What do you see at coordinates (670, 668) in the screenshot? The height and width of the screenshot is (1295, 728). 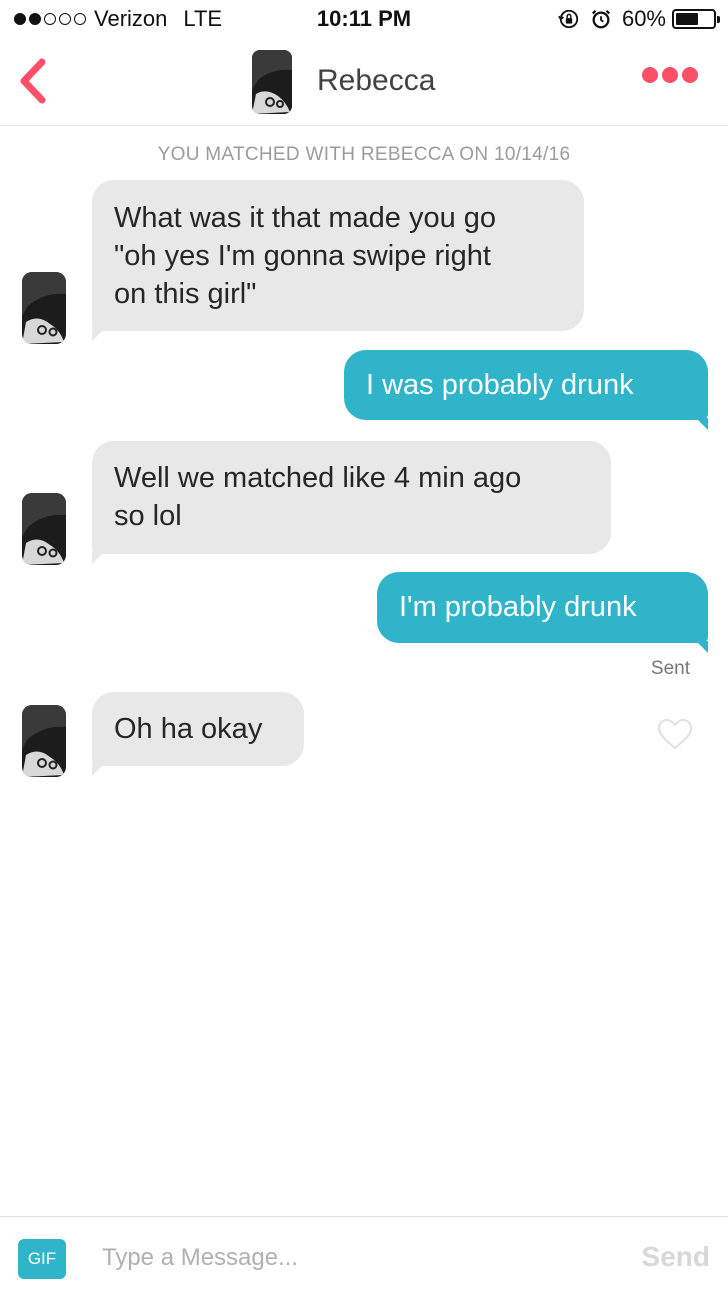 I see `sent-status: Sent` at bounding box center [670, 668].